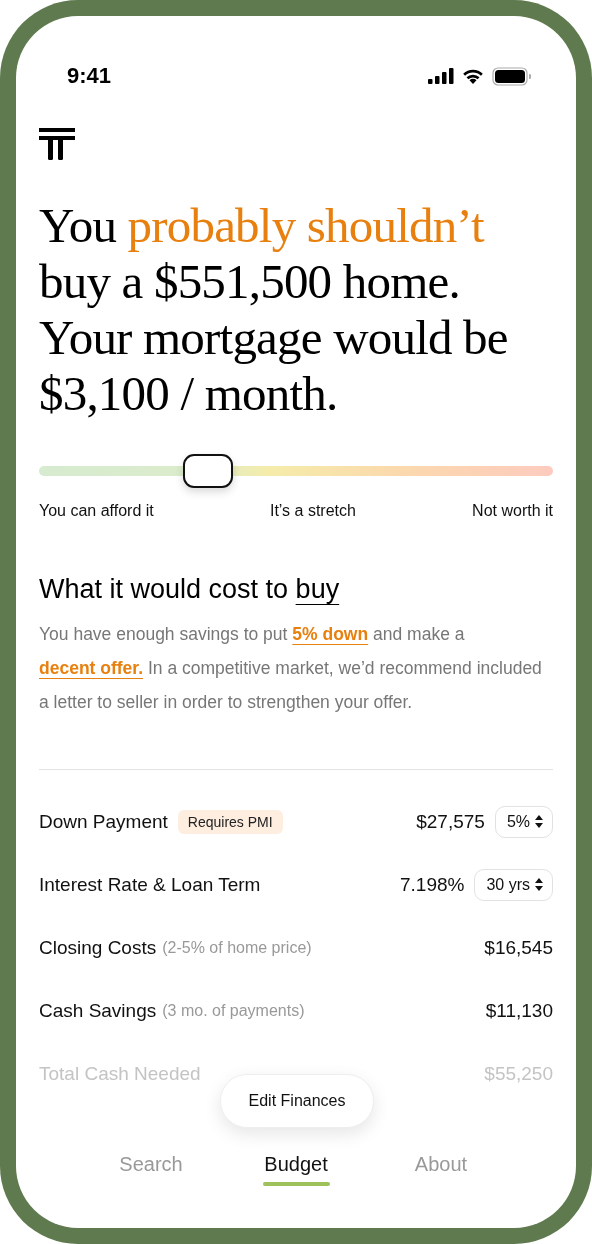 The height and width of the screenshot is (1244, 592). I want to click on signal-icon, so click(441, 76).